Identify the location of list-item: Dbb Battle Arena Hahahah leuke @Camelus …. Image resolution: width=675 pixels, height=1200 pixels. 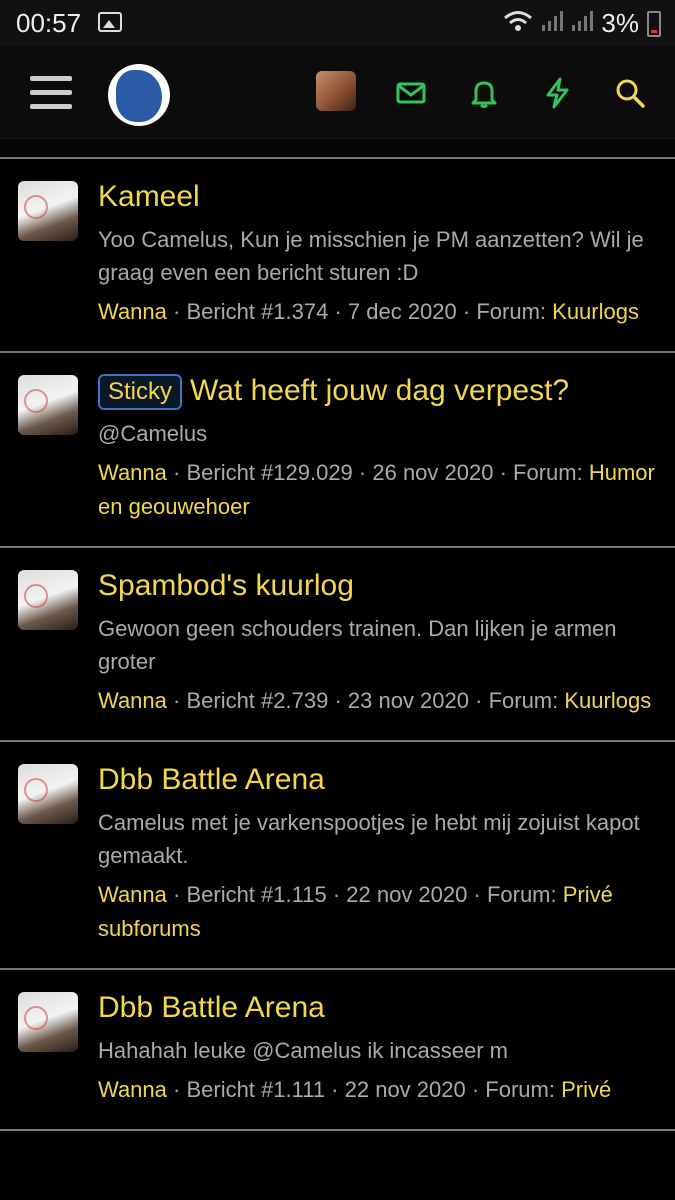
(337, 1050).